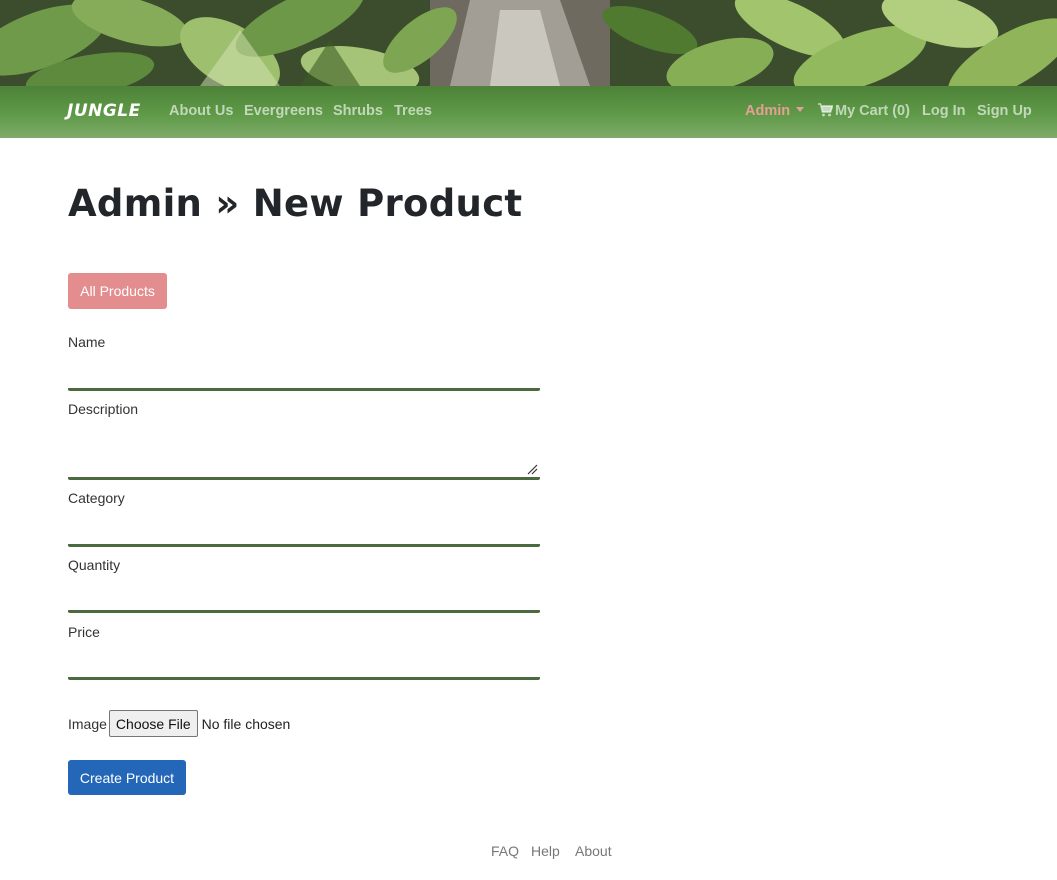 Image resolution: width=1057 pixels, height=880 pixels. I want to click on admin-dropdown-label: Admin, so click(768, 111).